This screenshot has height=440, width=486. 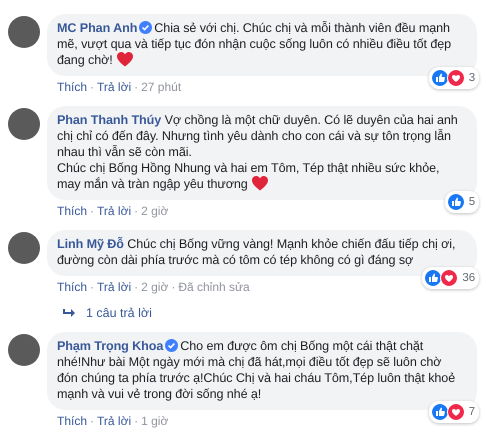 What do you see at coordinates (119, 313) in the screenshot?
I see `view-replies-link: 1 câu trả lời` at bounding box center [119, 313].